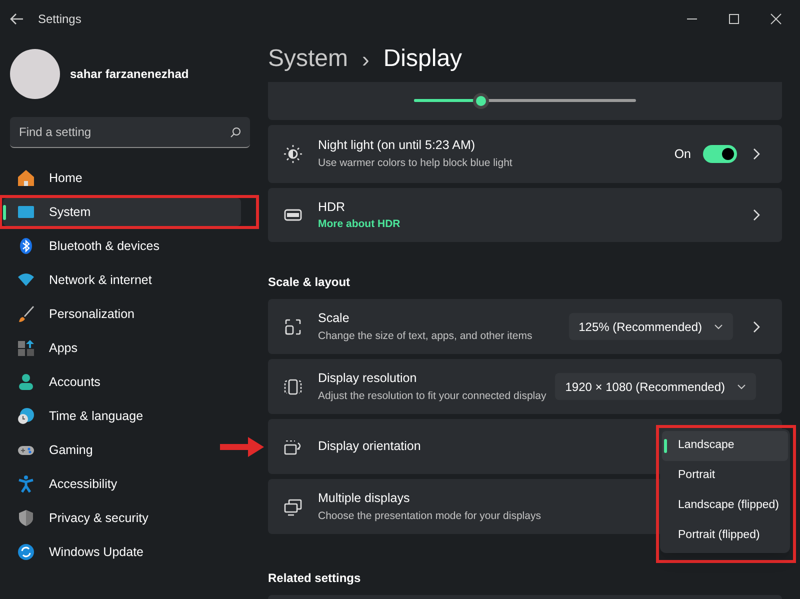  Describe the element at coordinates (81, 280) in the screenshot. I see `sidebar-item: Network & internet` at that location.